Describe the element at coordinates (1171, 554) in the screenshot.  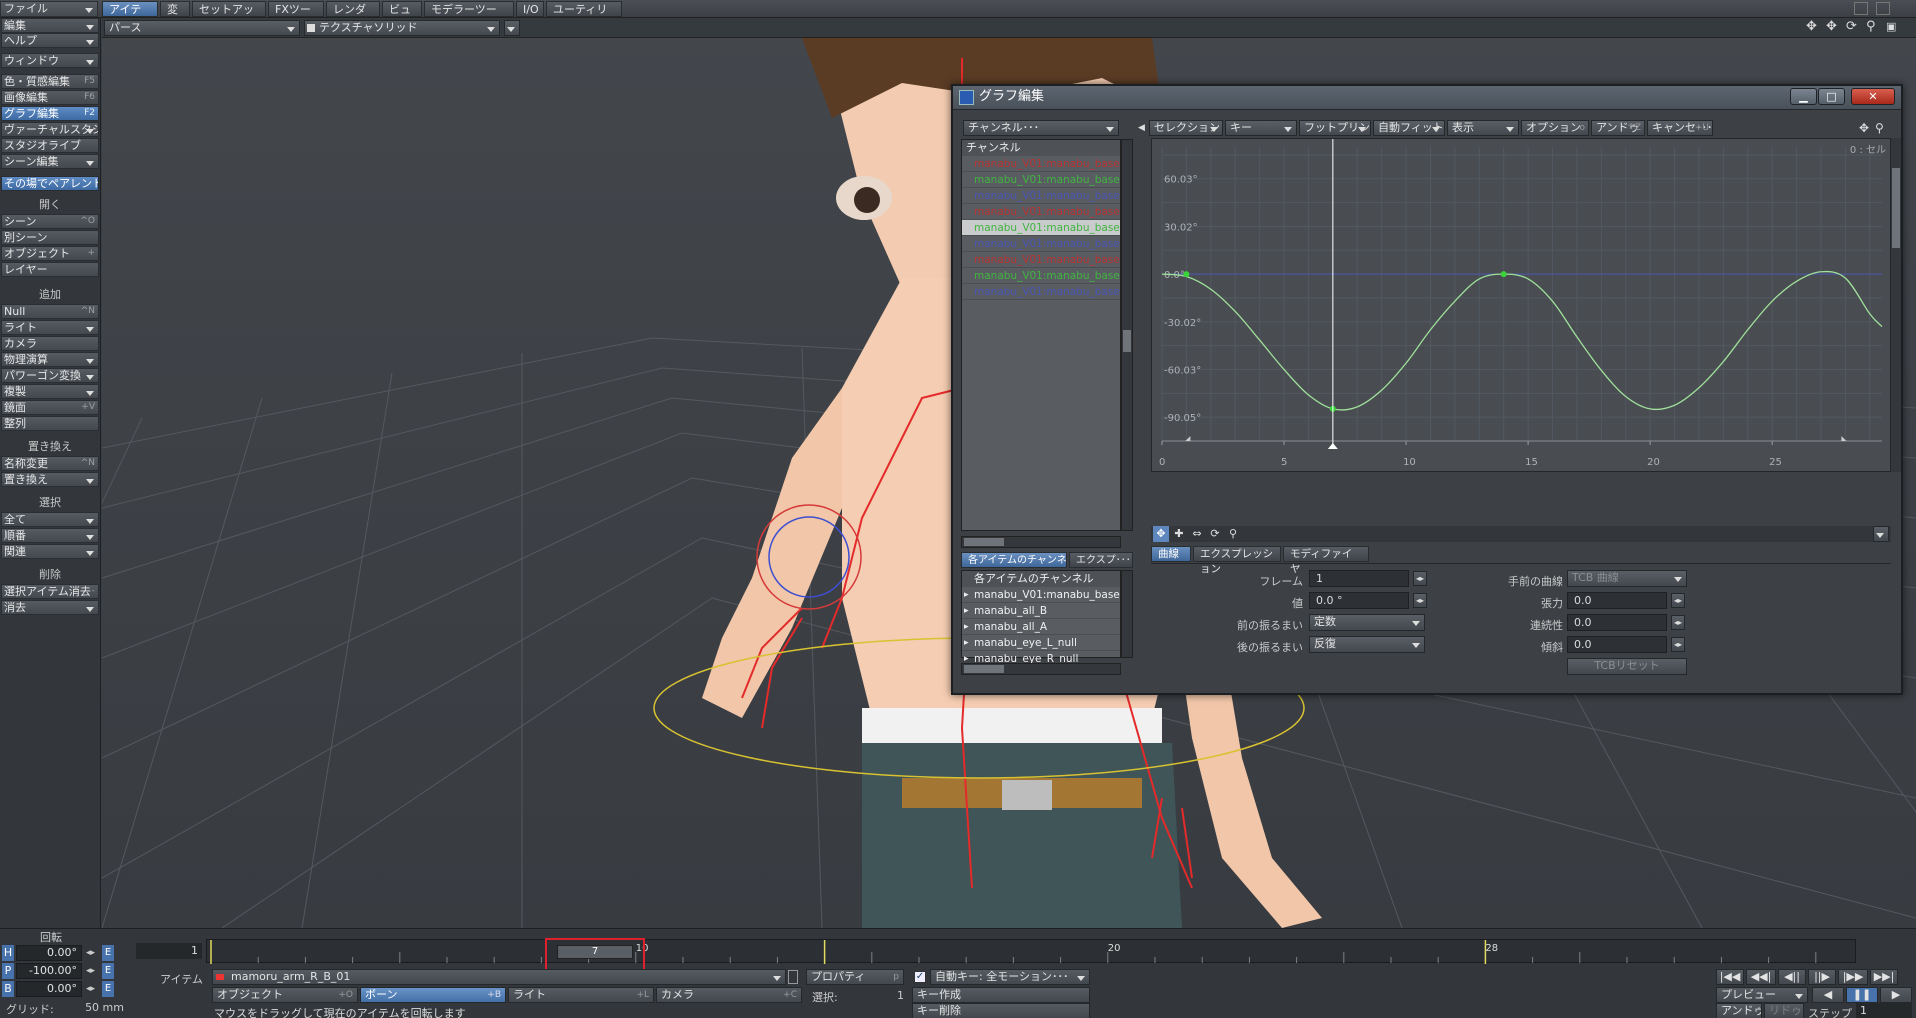
I see `curve-tab-0: 曲線` at that location.